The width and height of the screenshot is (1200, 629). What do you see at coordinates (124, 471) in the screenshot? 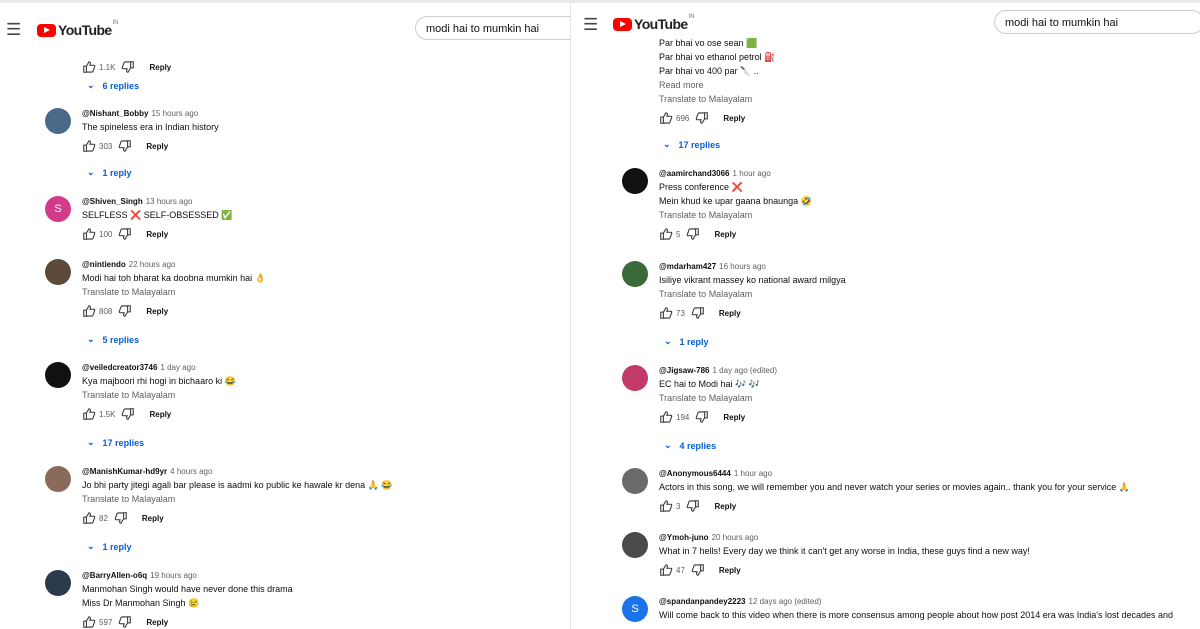
I see `comment-author: @ManishKumar-hd9yr` at bounding box center [124, 471].